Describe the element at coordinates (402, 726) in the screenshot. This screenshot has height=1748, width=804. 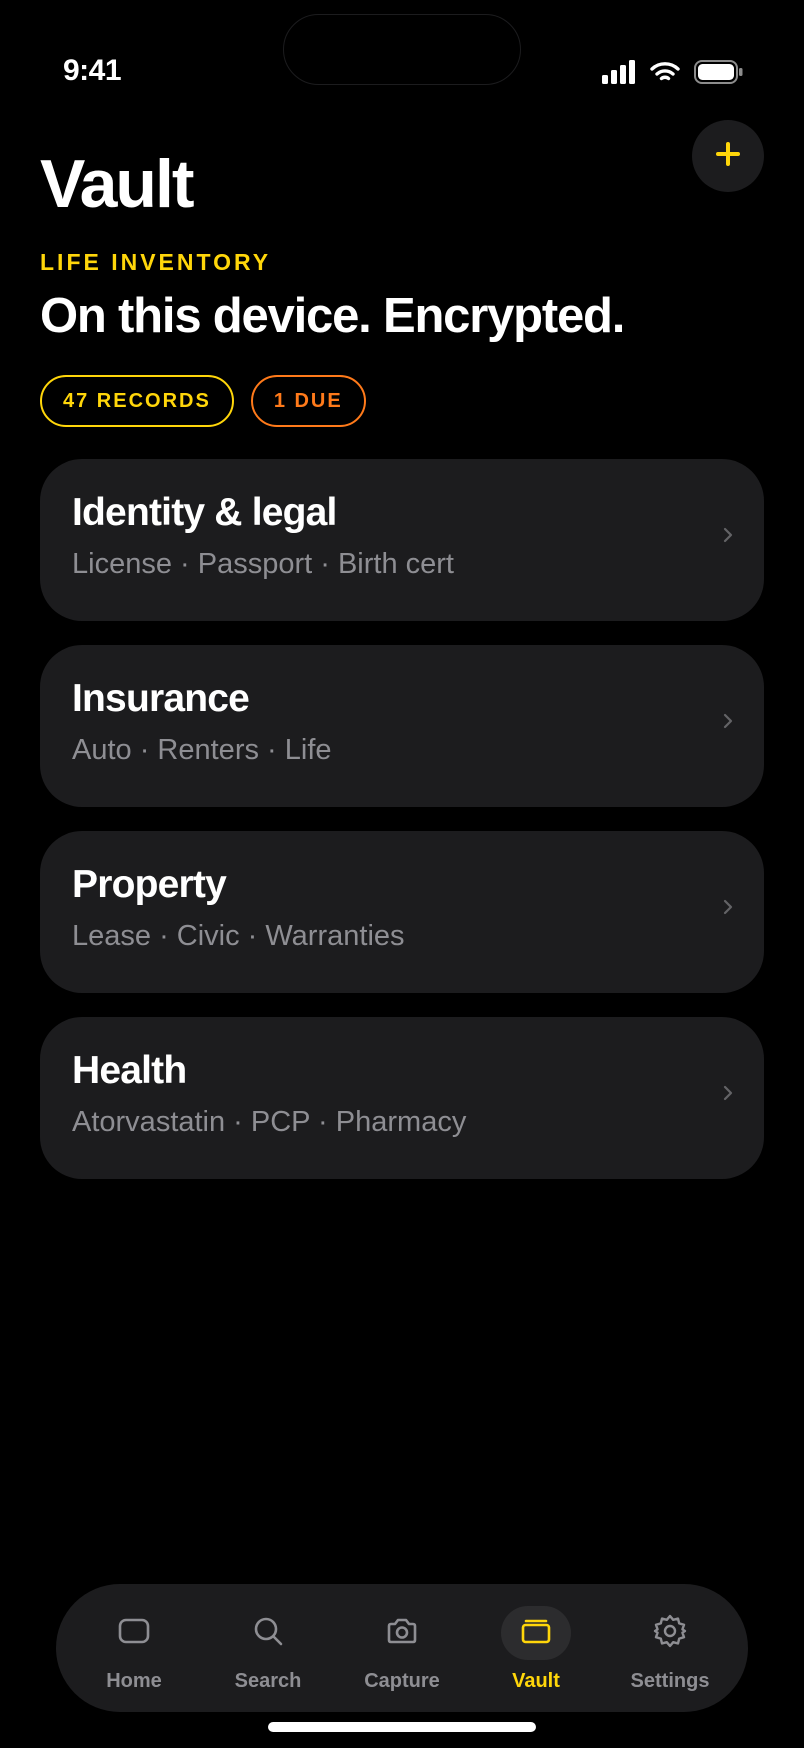
I see `category-card-insurance: Insurance Auto · Renters · Life` at that location.